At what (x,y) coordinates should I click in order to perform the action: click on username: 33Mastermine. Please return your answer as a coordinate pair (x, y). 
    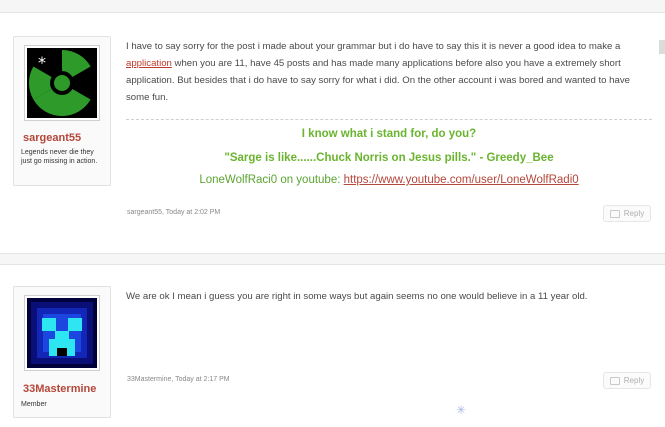
    Looking at the image, I should click on (59, 389).